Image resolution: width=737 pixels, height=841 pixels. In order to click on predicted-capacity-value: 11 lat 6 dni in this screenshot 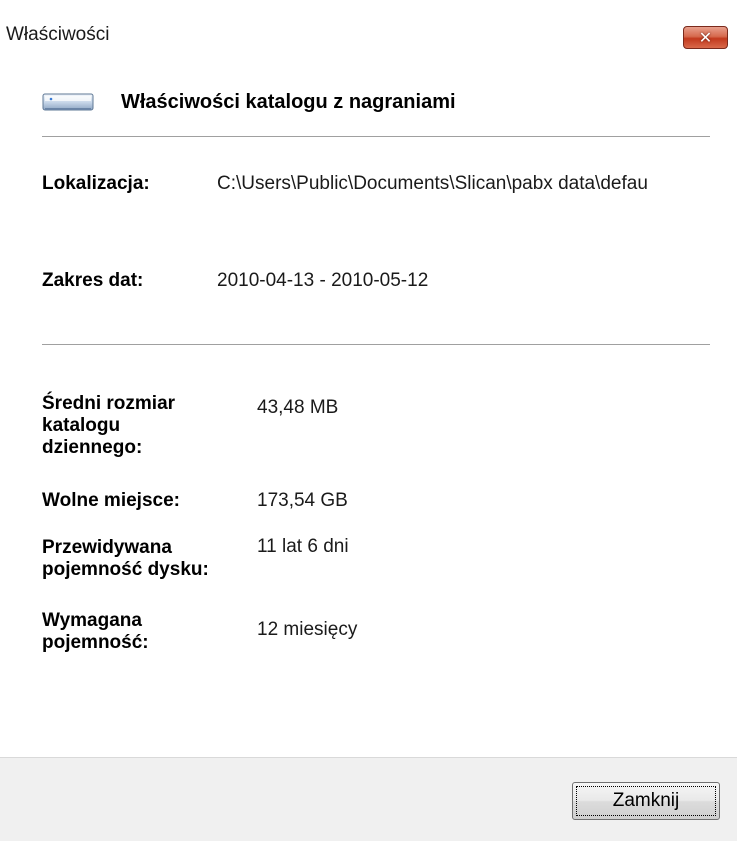, I will do `click(303, 546)`.